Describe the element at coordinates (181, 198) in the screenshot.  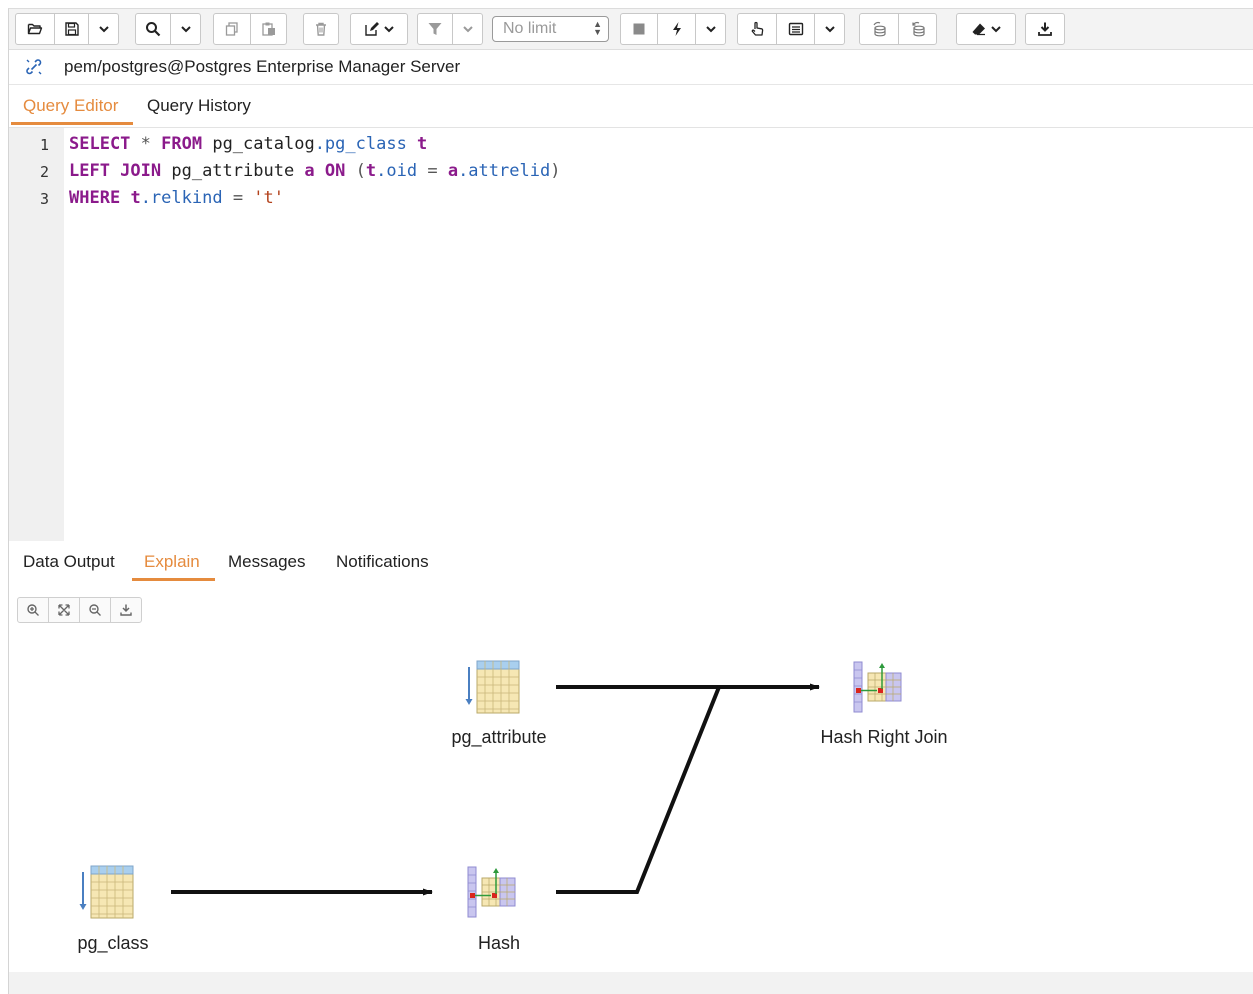
I see `code-token: .relkind` at that location.